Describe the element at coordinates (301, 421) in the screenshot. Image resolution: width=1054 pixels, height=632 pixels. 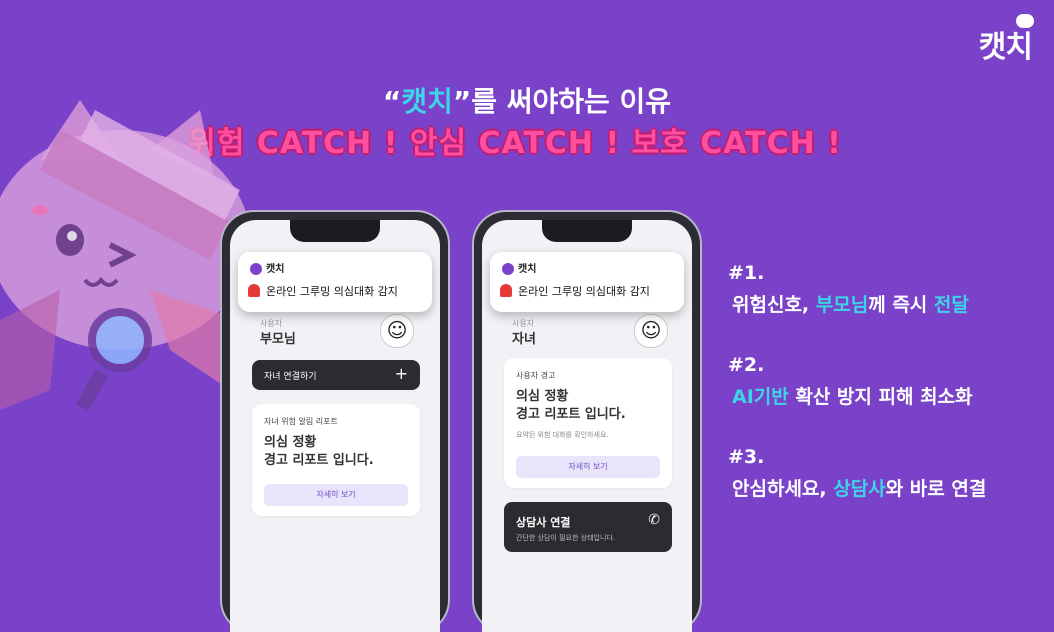
I see `report-caption: 자녀 위험 알림 리포트` at that location.